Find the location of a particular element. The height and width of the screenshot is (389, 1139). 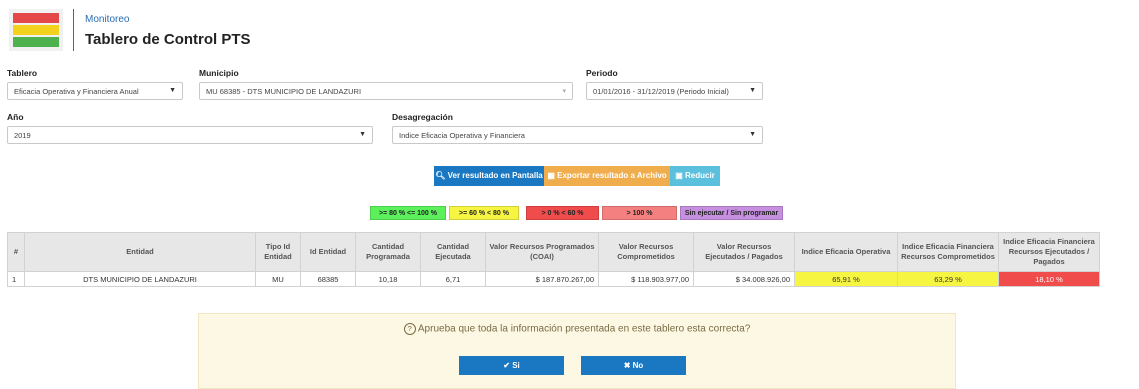

approve-no-button: ✖ No is located at coordinates (633, 365).